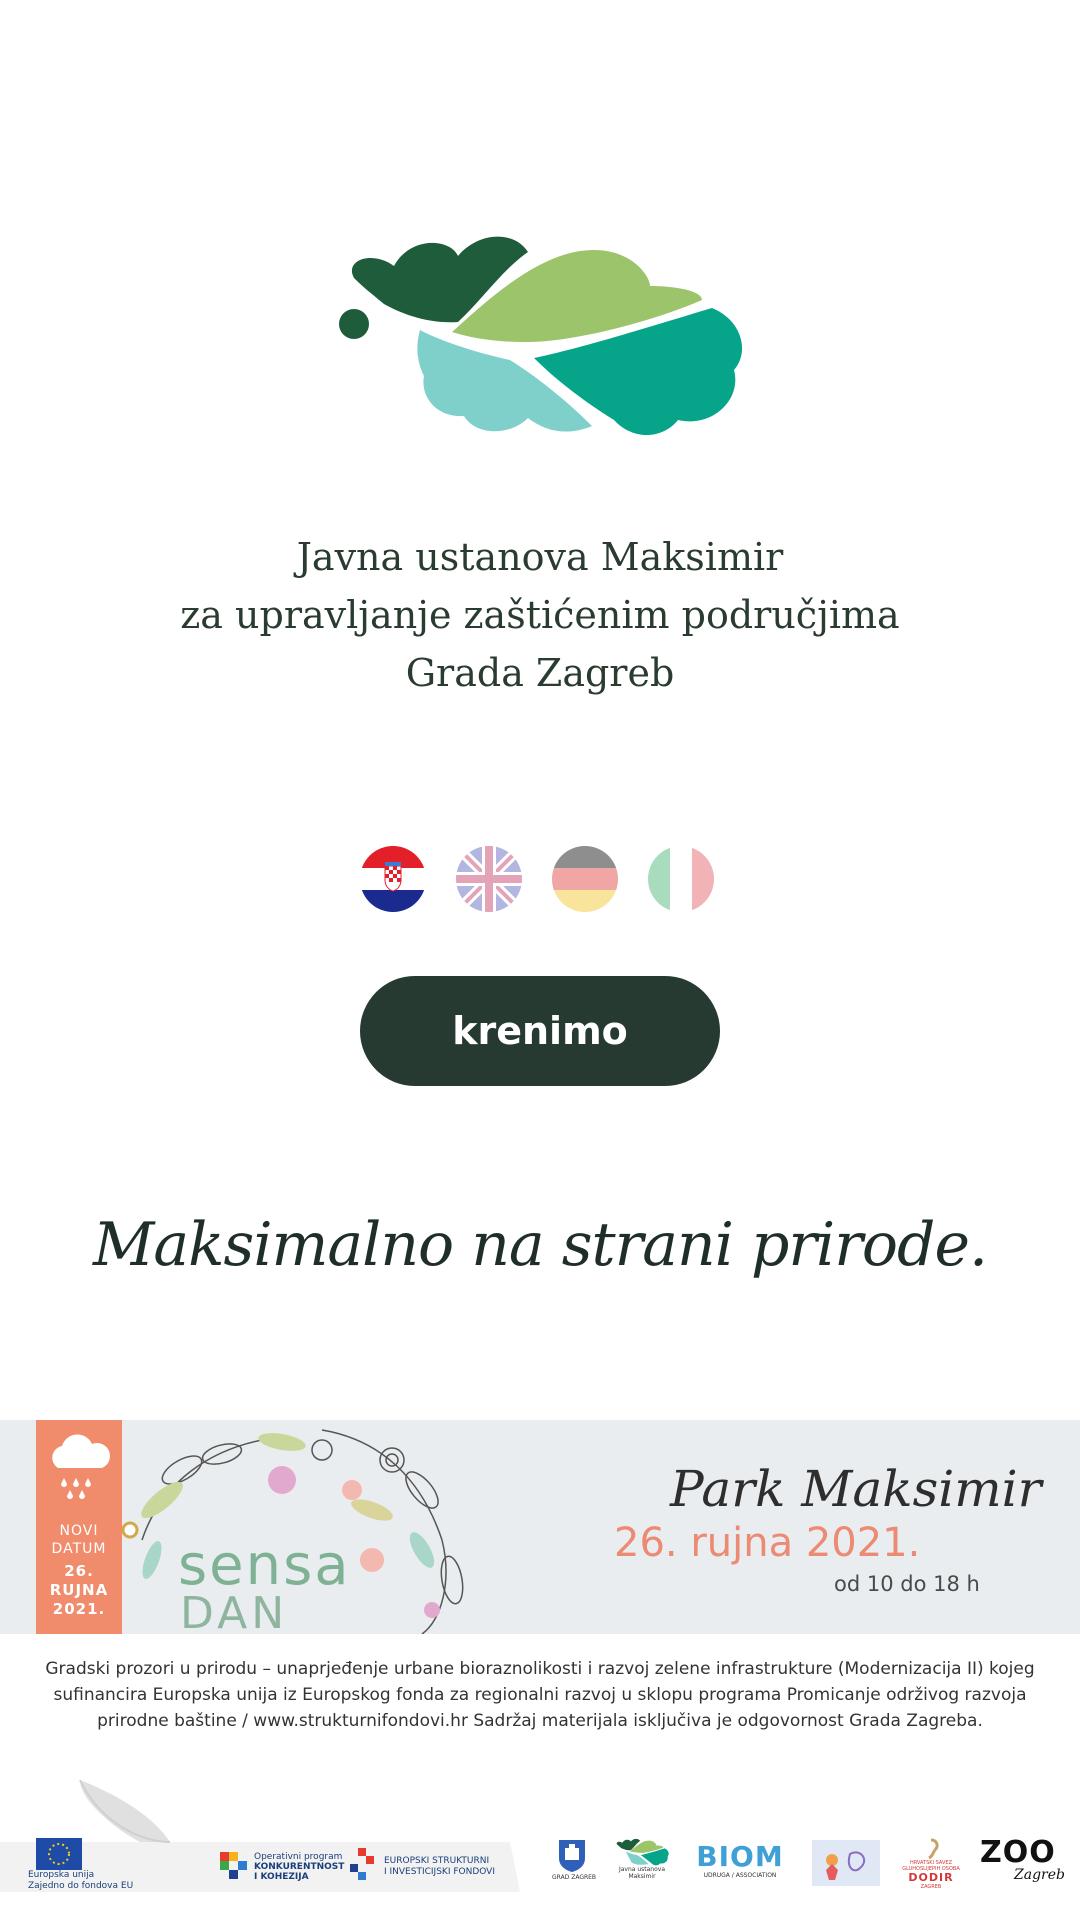 This screenshot has width=1080, height=1920. What do you see at coordinates (281, 1877) in the screenshot?
I see `op-line3: I KOHEZIJA` at bounding box center [281, 1877].